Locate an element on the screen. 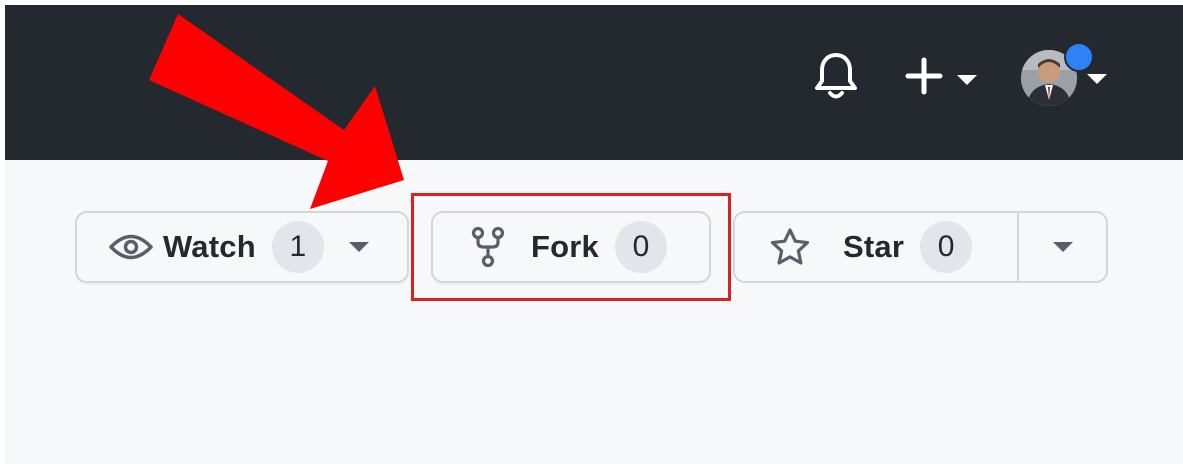  star-menu-button is located at coordinates (1062, 247).